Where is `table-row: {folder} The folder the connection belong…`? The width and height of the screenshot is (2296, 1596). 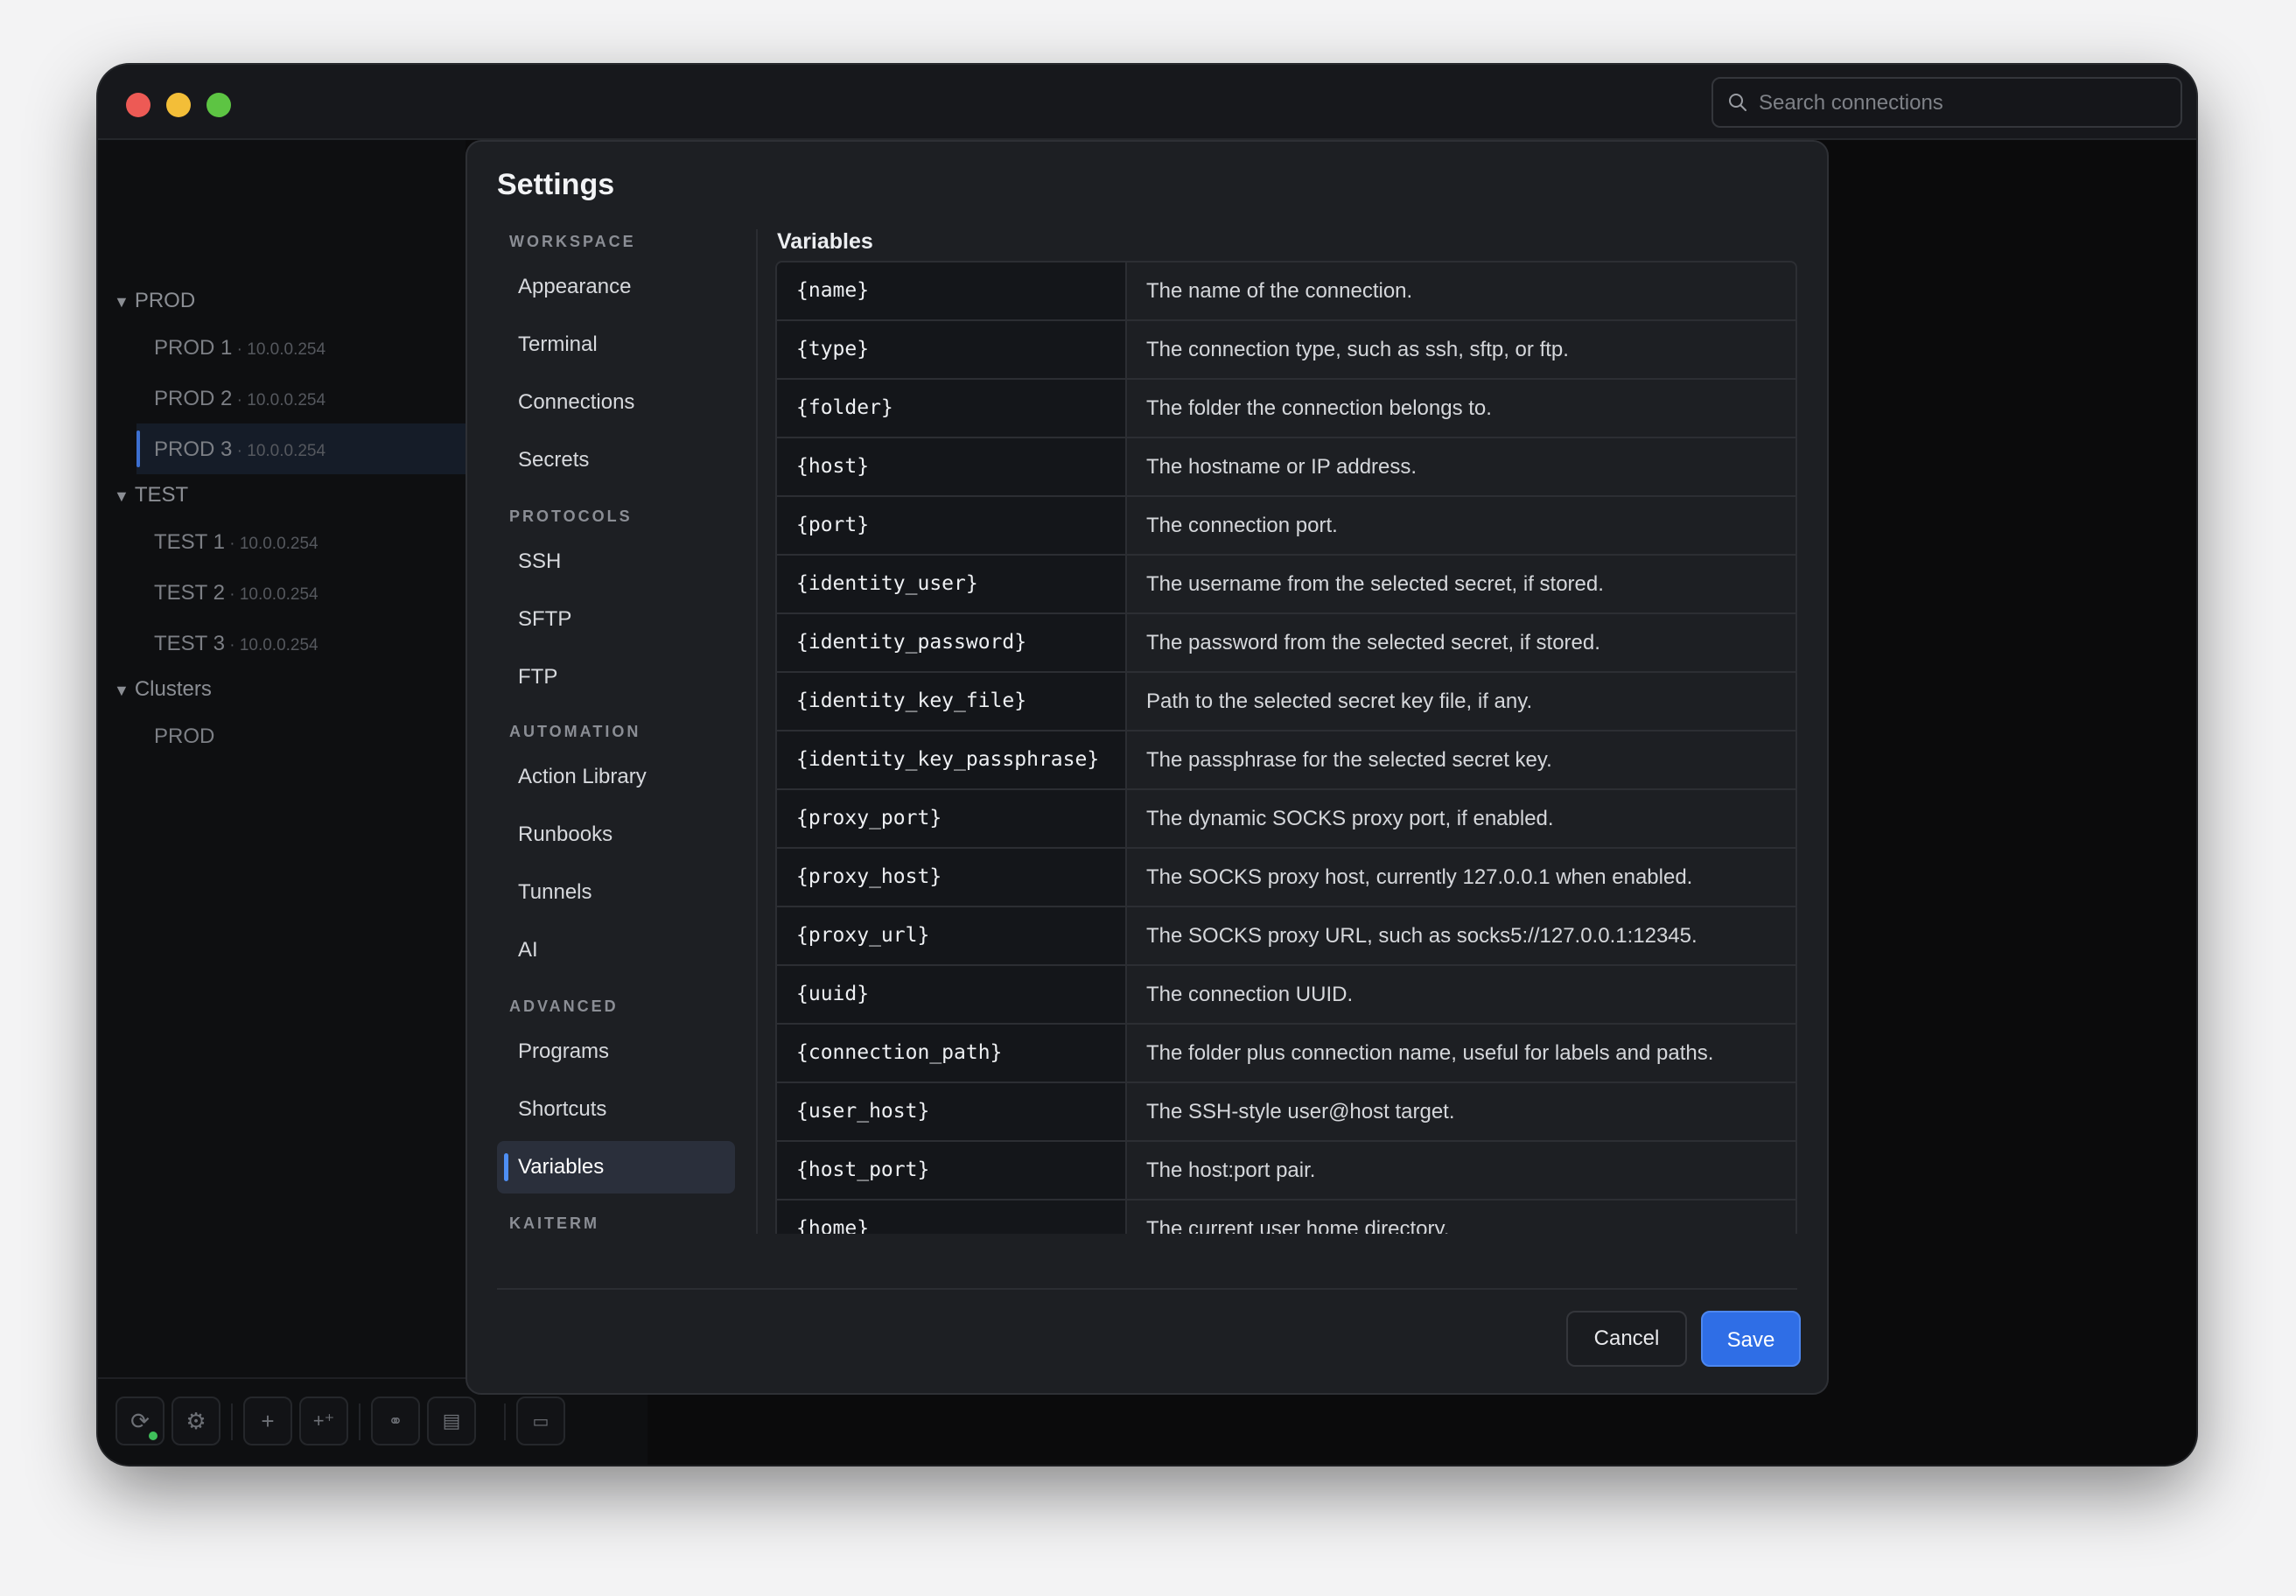
table-row: {folder} The folder the connection belong… is located at coordinates (1286, 409).